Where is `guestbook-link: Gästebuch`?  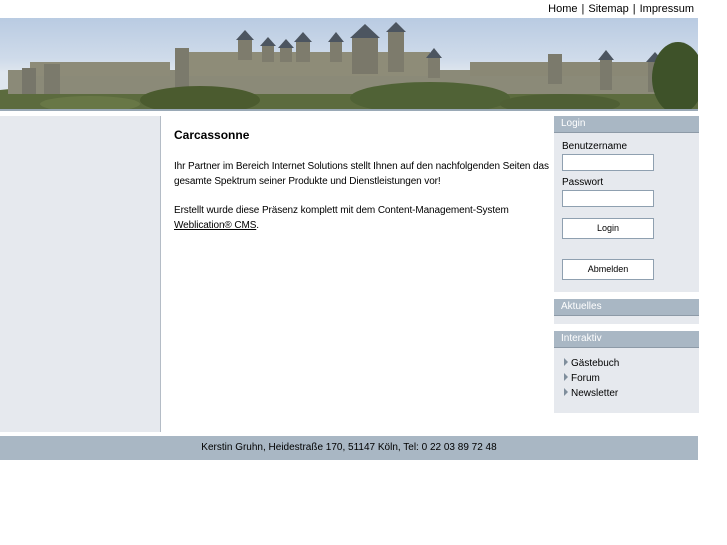 guestbook-link: Gästebuch is located at coordinates (631, 363).